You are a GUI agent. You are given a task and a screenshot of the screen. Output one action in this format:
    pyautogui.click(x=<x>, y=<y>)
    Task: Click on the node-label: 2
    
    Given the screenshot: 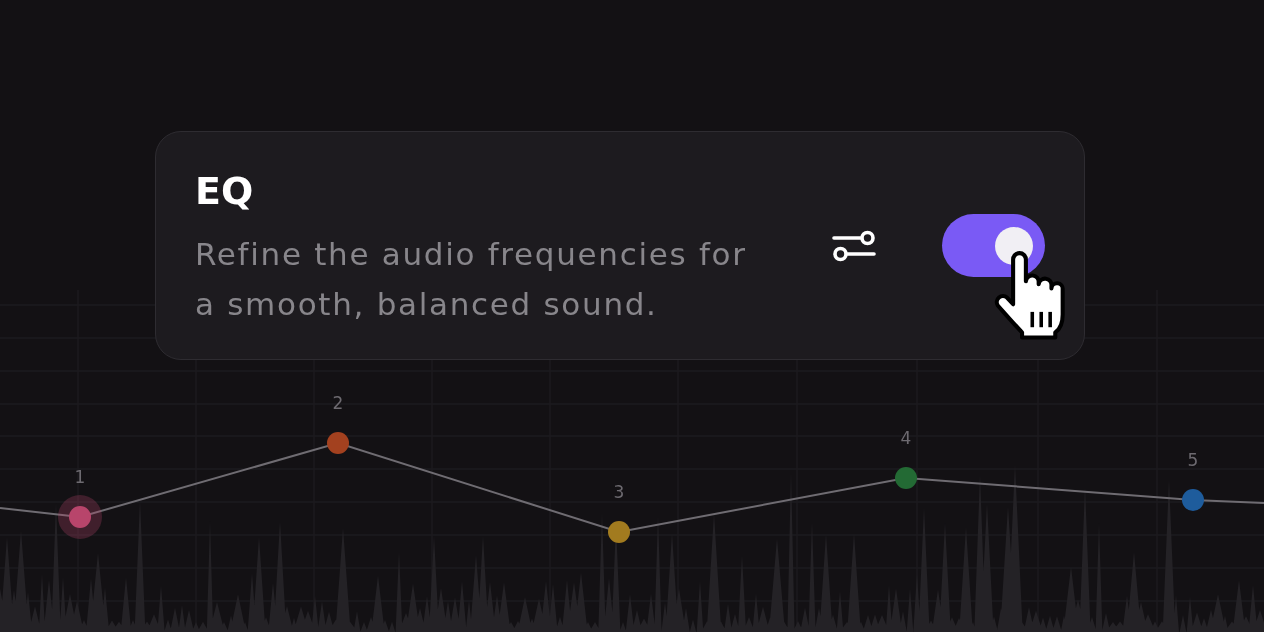 What is the action you would take?
    pyautogui.click(x=338, y=403)
    